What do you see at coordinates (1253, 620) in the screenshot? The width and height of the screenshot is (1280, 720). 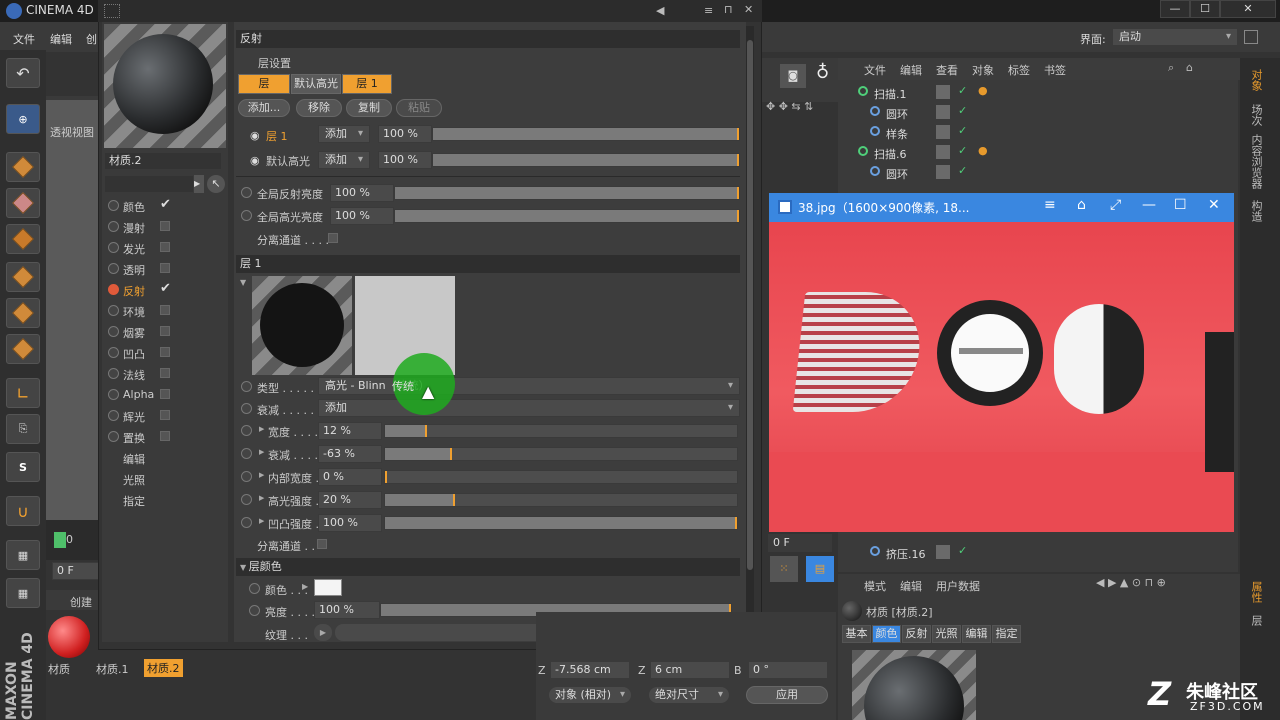 I see `tab-layers: 层` at bounding box center [1253, 620].